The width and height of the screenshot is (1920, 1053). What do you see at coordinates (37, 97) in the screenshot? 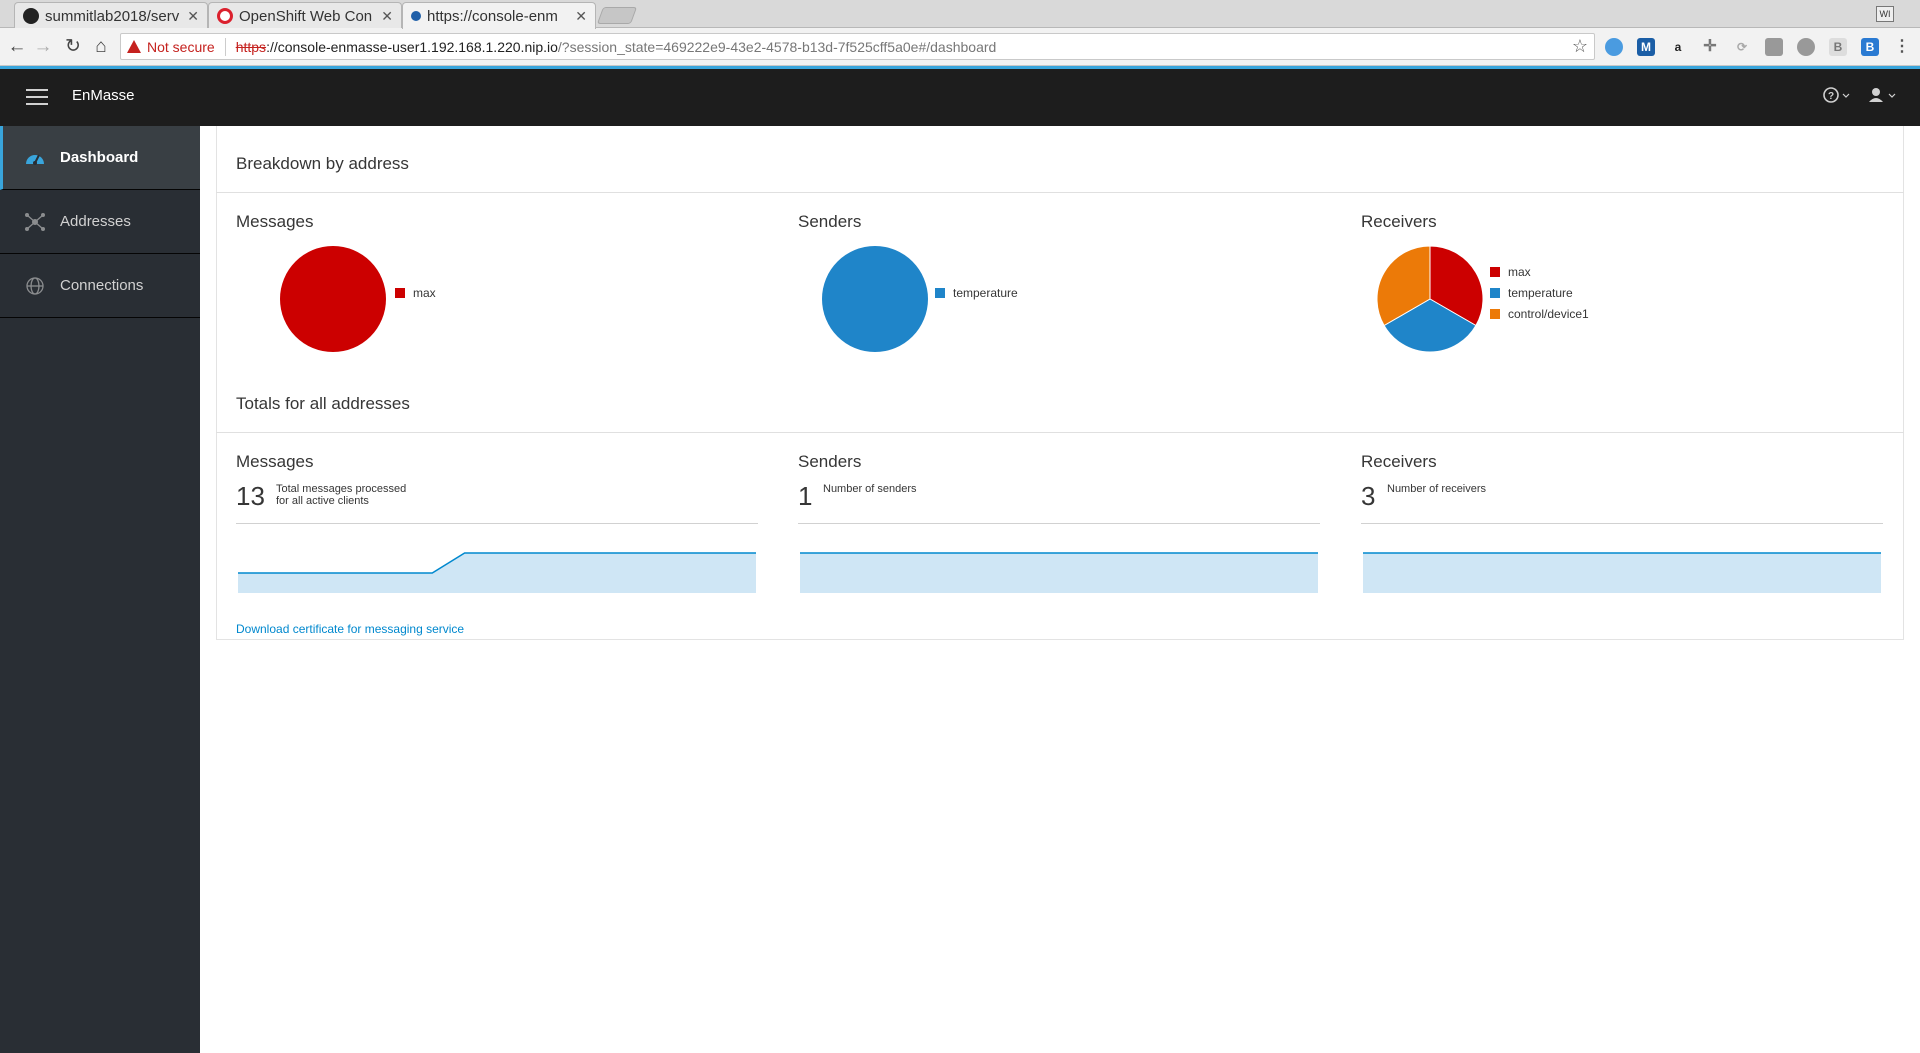
I see `hamburger-menu-icon` at bounding box center [37, 97].